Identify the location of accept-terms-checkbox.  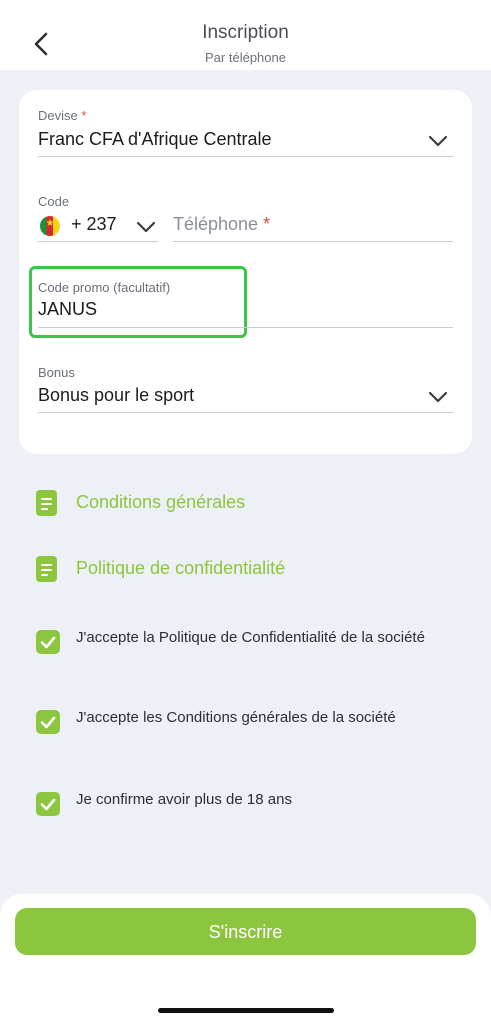
(48, 722).